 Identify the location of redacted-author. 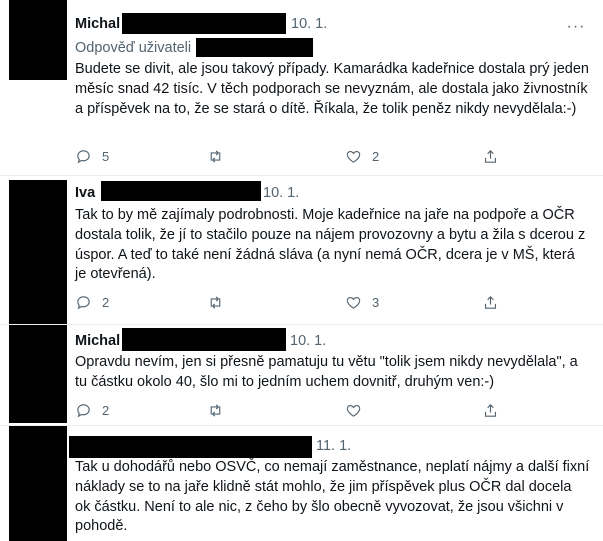
(190, 447).